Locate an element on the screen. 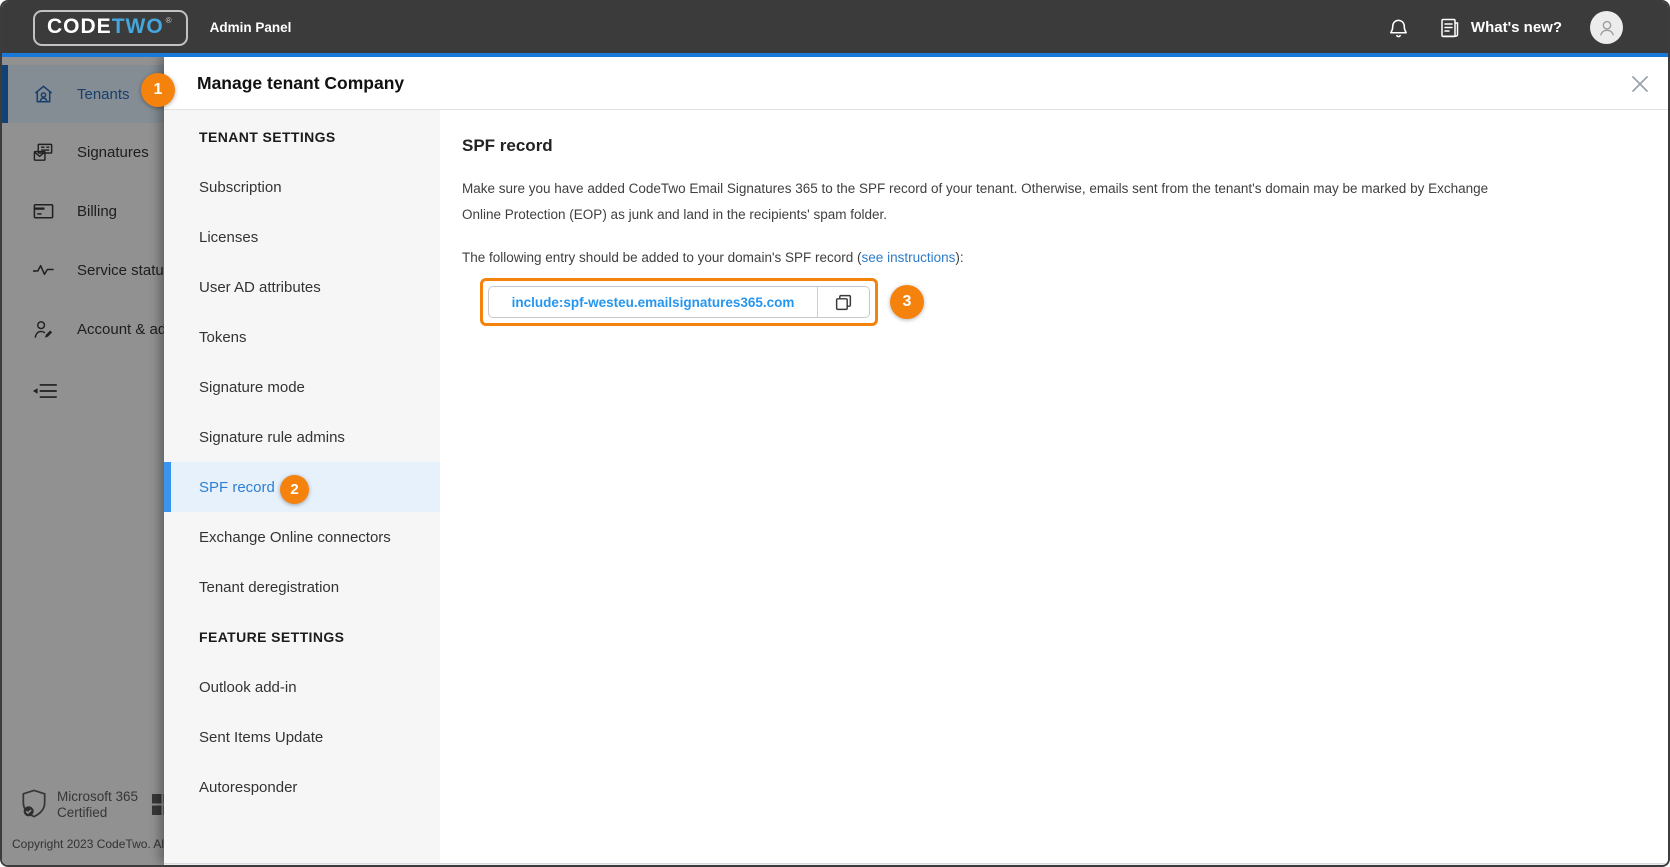 Image resolution: width=1670 pixels, height=867 pixels. menu-item-tenant-deregistration: Tenant deregistration is located at coordinates (302, 587).